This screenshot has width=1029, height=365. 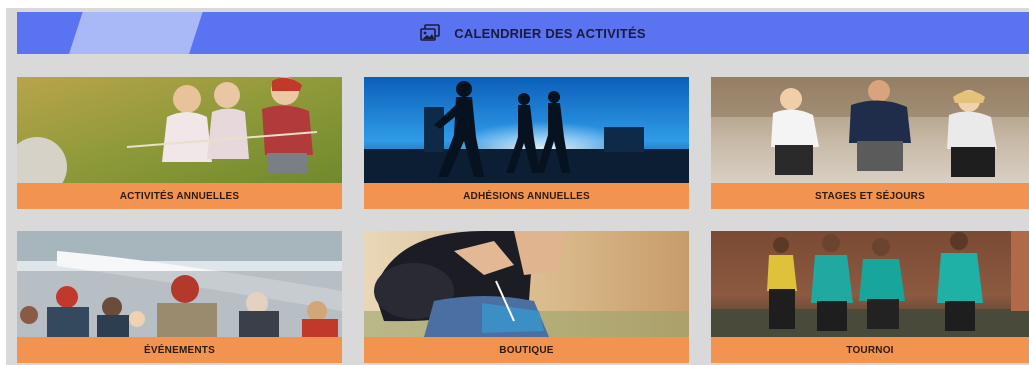 I want to click on card-evenements: ÉVÉNEMENTS, so click(x=179, y=297).